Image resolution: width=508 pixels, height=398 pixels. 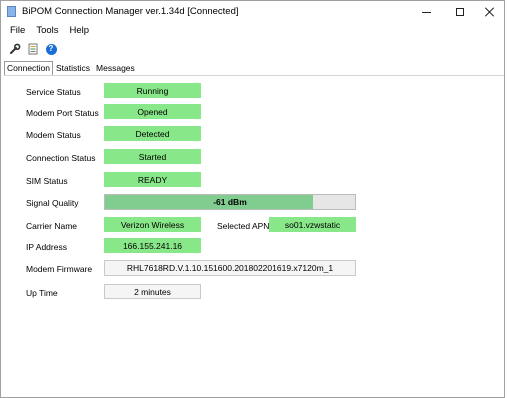 What do you see at coordinates (59, 269) in the screenshot?
I see `modem-firmware-label: Modem Firmware` at bounding box center [59, 269].